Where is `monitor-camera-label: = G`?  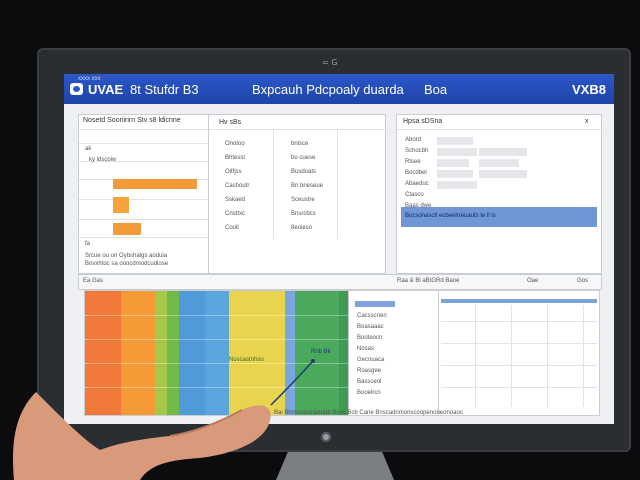 monitor-camera-label: = G is located at coordinates (330, 62).